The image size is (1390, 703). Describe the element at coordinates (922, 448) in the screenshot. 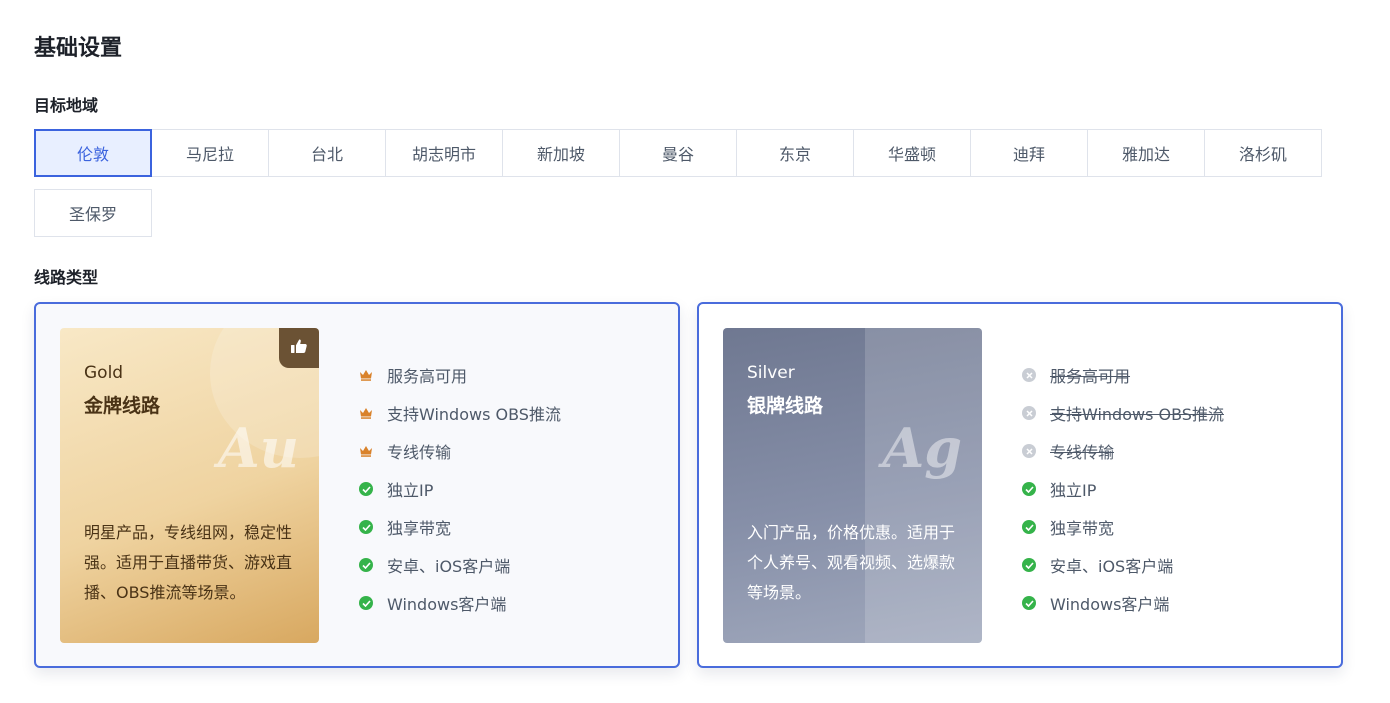

I see `element-symbol: Ag` at that location.